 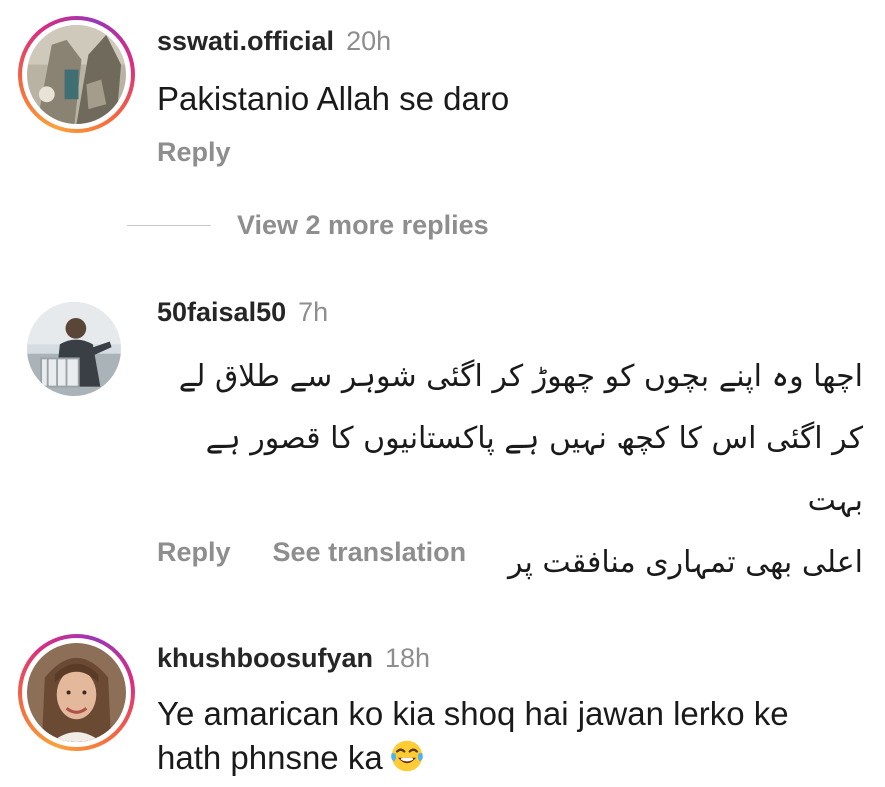 I want to click on comment-meta: khushboosufyan 18h, so click(x=293, y=658).